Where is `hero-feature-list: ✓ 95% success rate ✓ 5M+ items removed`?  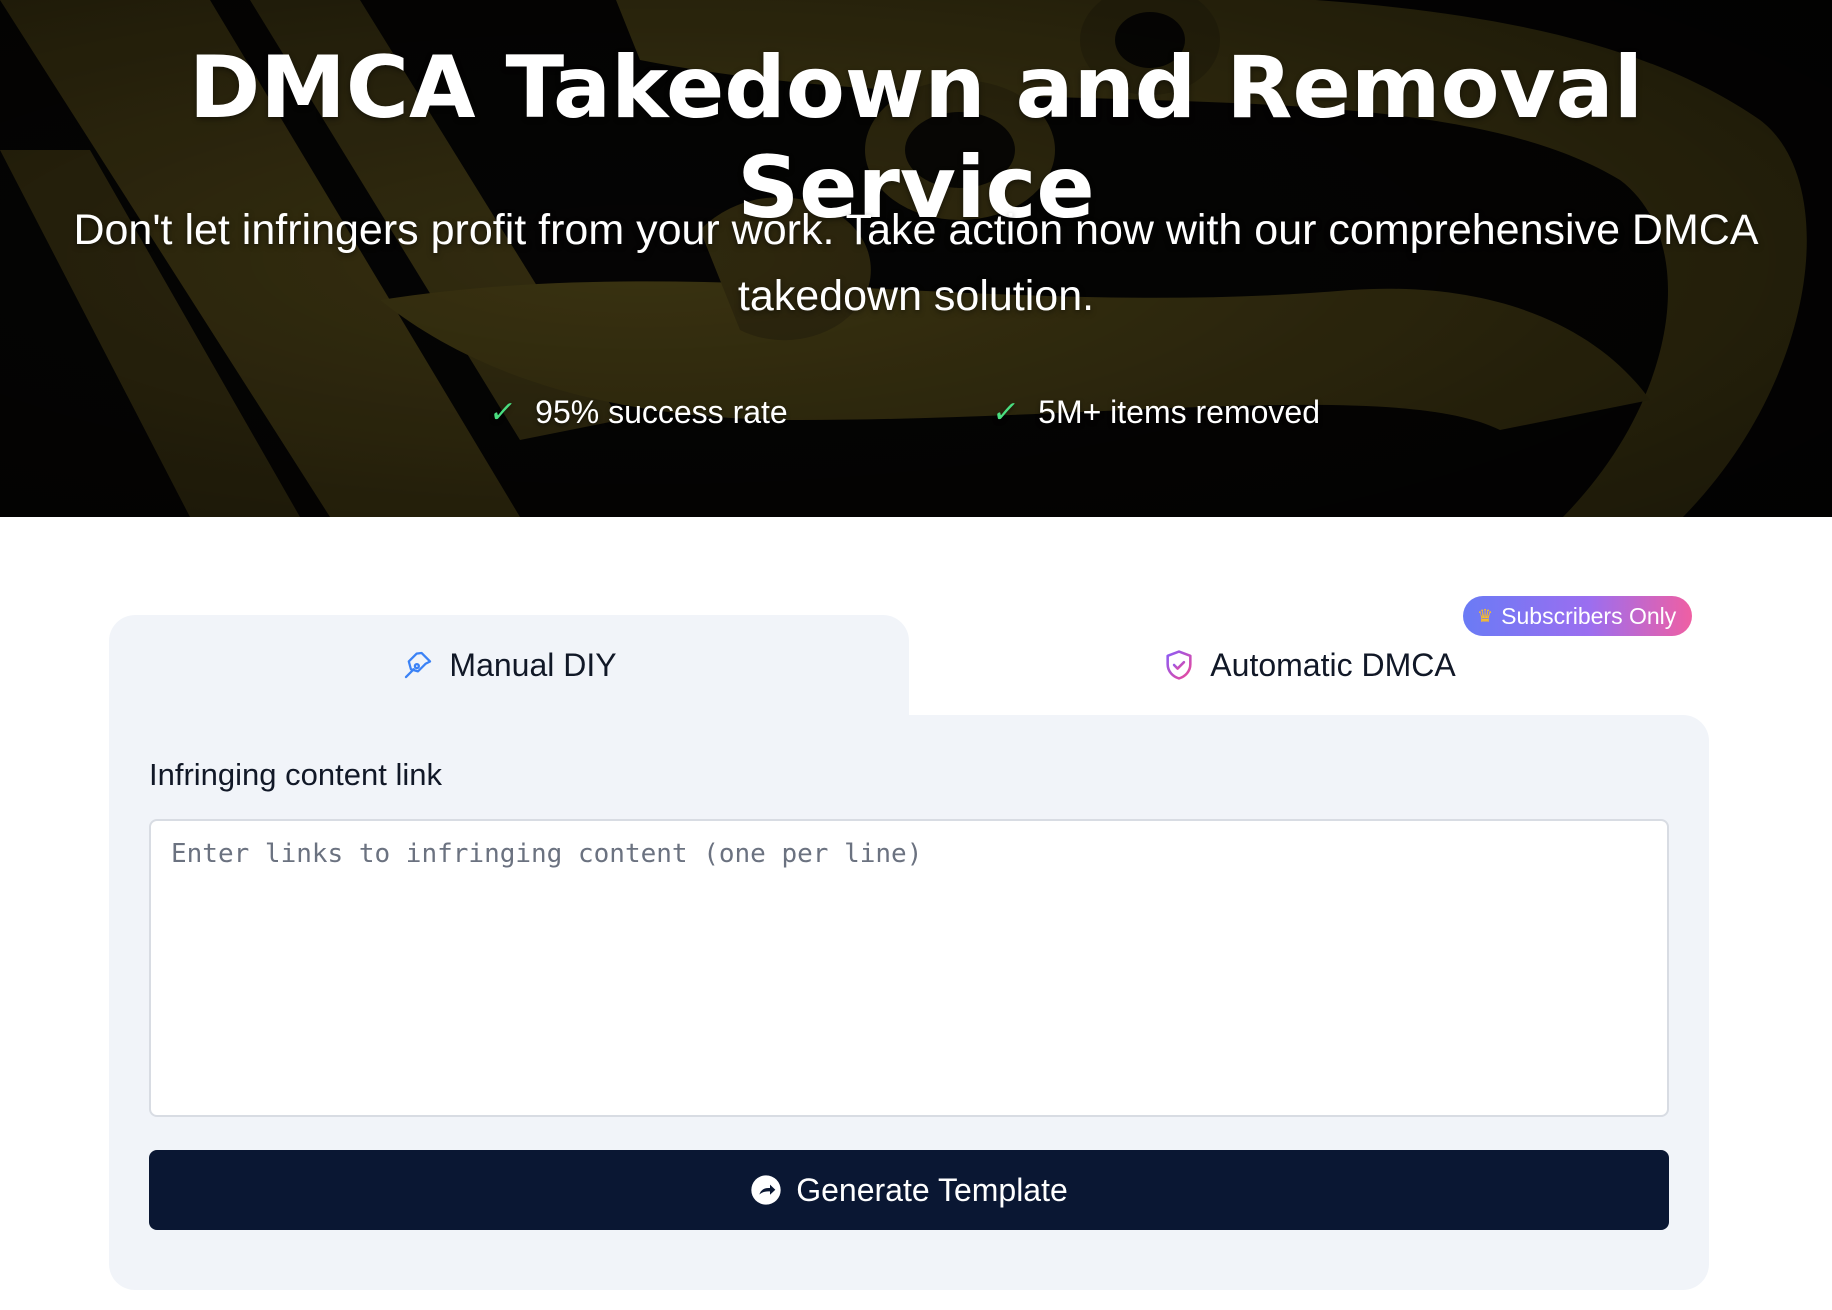 hero-feature-list: ✓ 95% success rate ✓ 5M+ items removed is located at coordinates (916, 412).